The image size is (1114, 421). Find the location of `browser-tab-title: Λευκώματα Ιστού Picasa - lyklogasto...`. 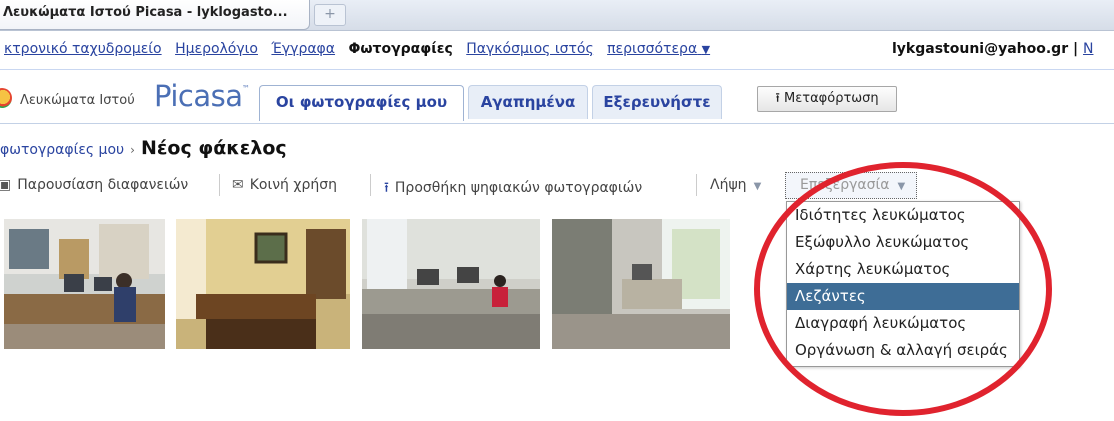

browser-tab-title: Λευκώματα Ιστού Picasa - lyklogasto... is located at coordinates (145, 12).